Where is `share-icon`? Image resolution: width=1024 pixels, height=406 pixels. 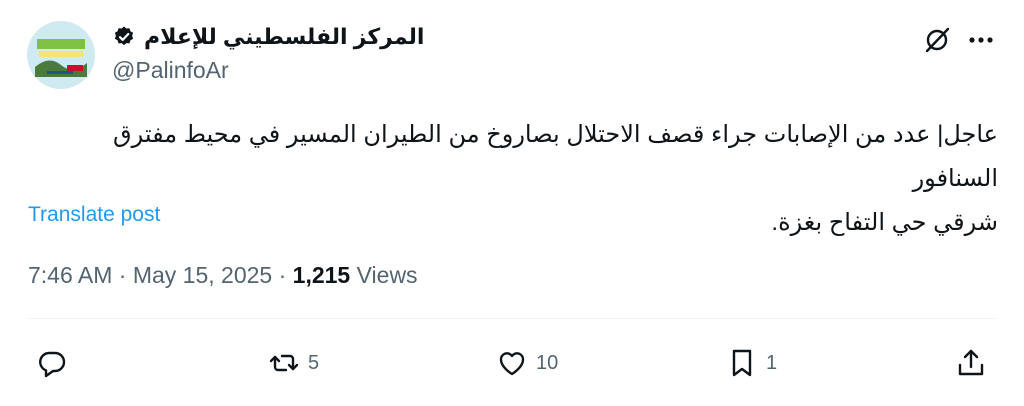 share-icon is located at coordinates (971, 362).